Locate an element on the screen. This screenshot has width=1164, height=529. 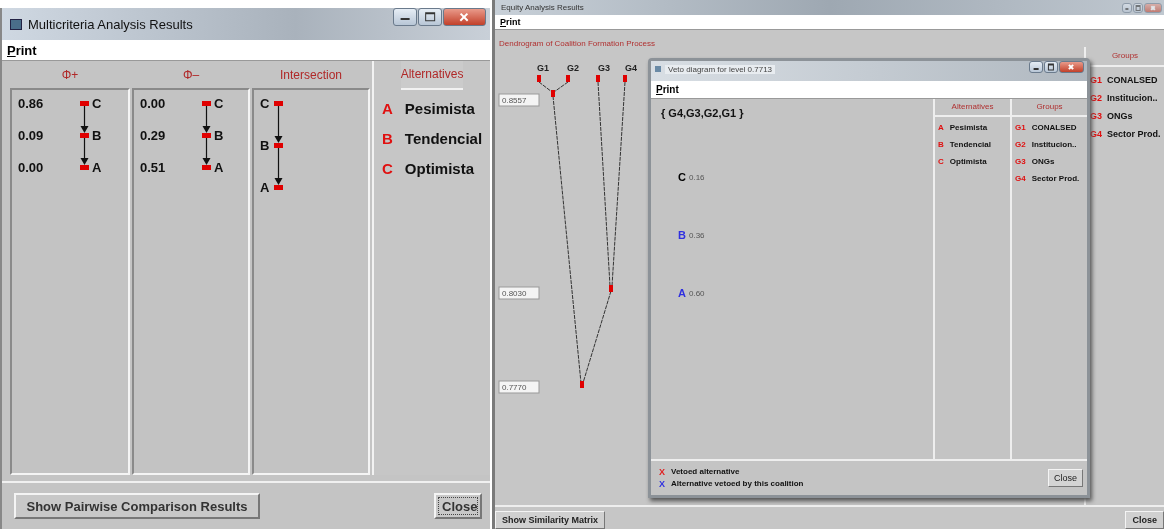
coalition-label: { G4,G3,G2,G1 } is located at coordinates (703, 113).